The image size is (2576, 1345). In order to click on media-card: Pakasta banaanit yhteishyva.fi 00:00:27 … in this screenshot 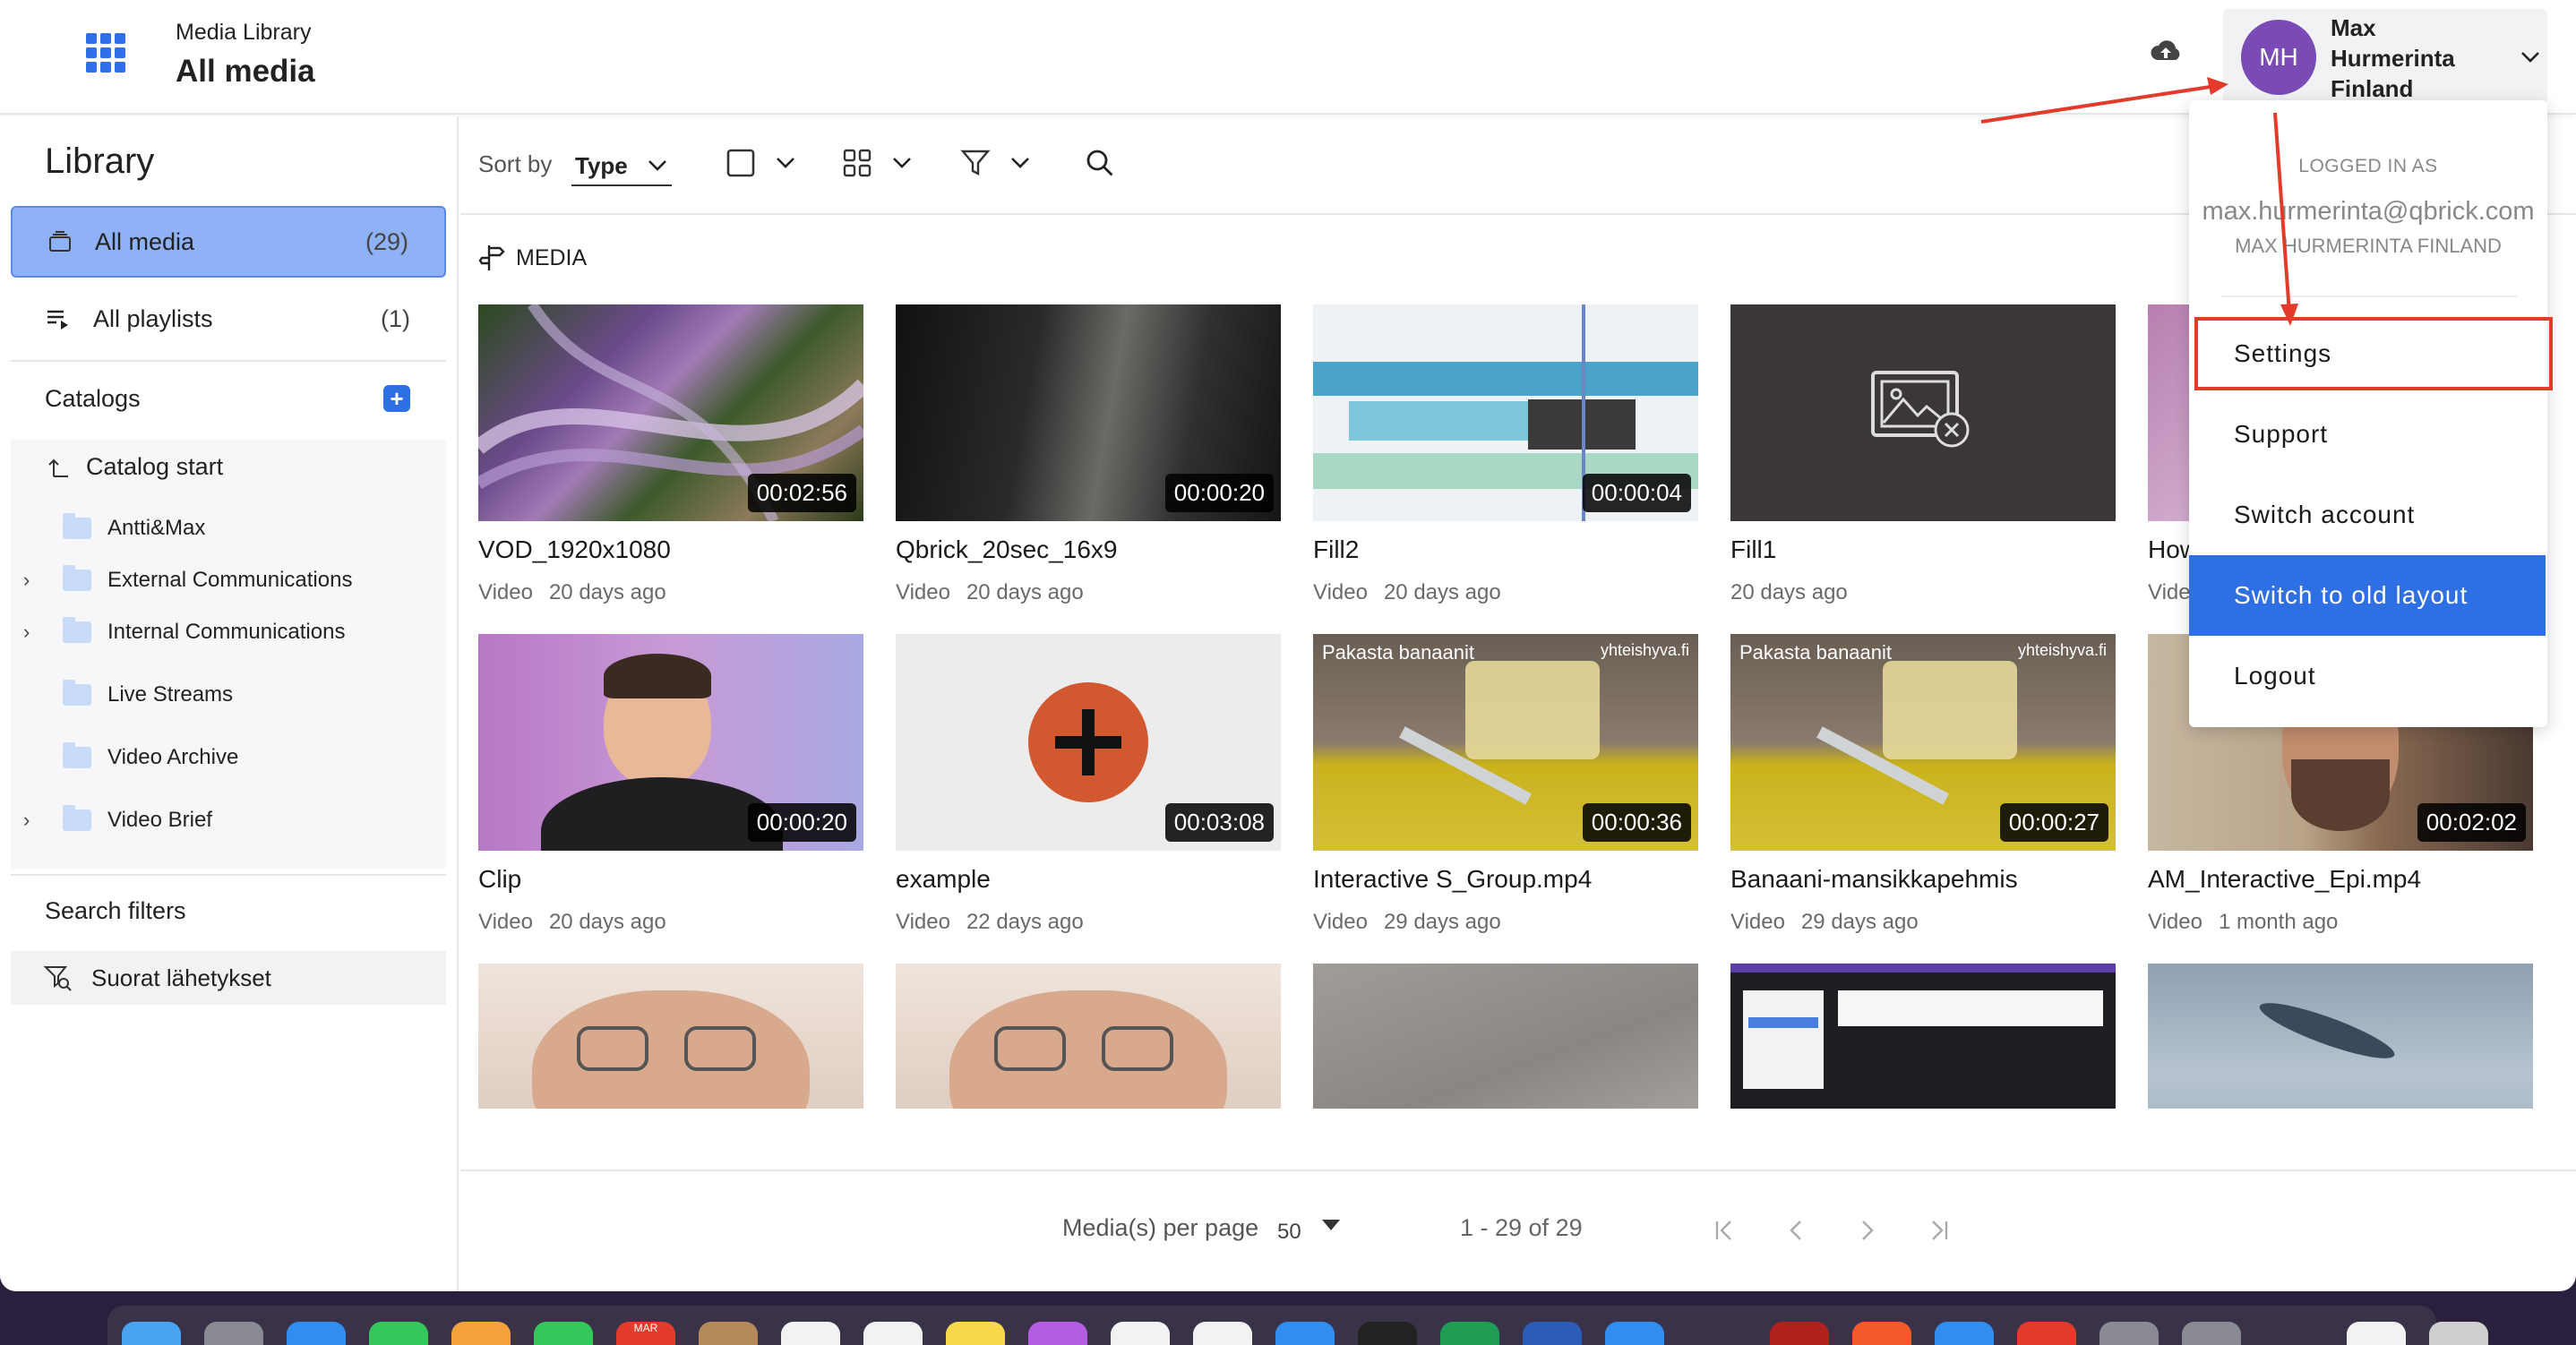, I will do `click(1923, 784)`.